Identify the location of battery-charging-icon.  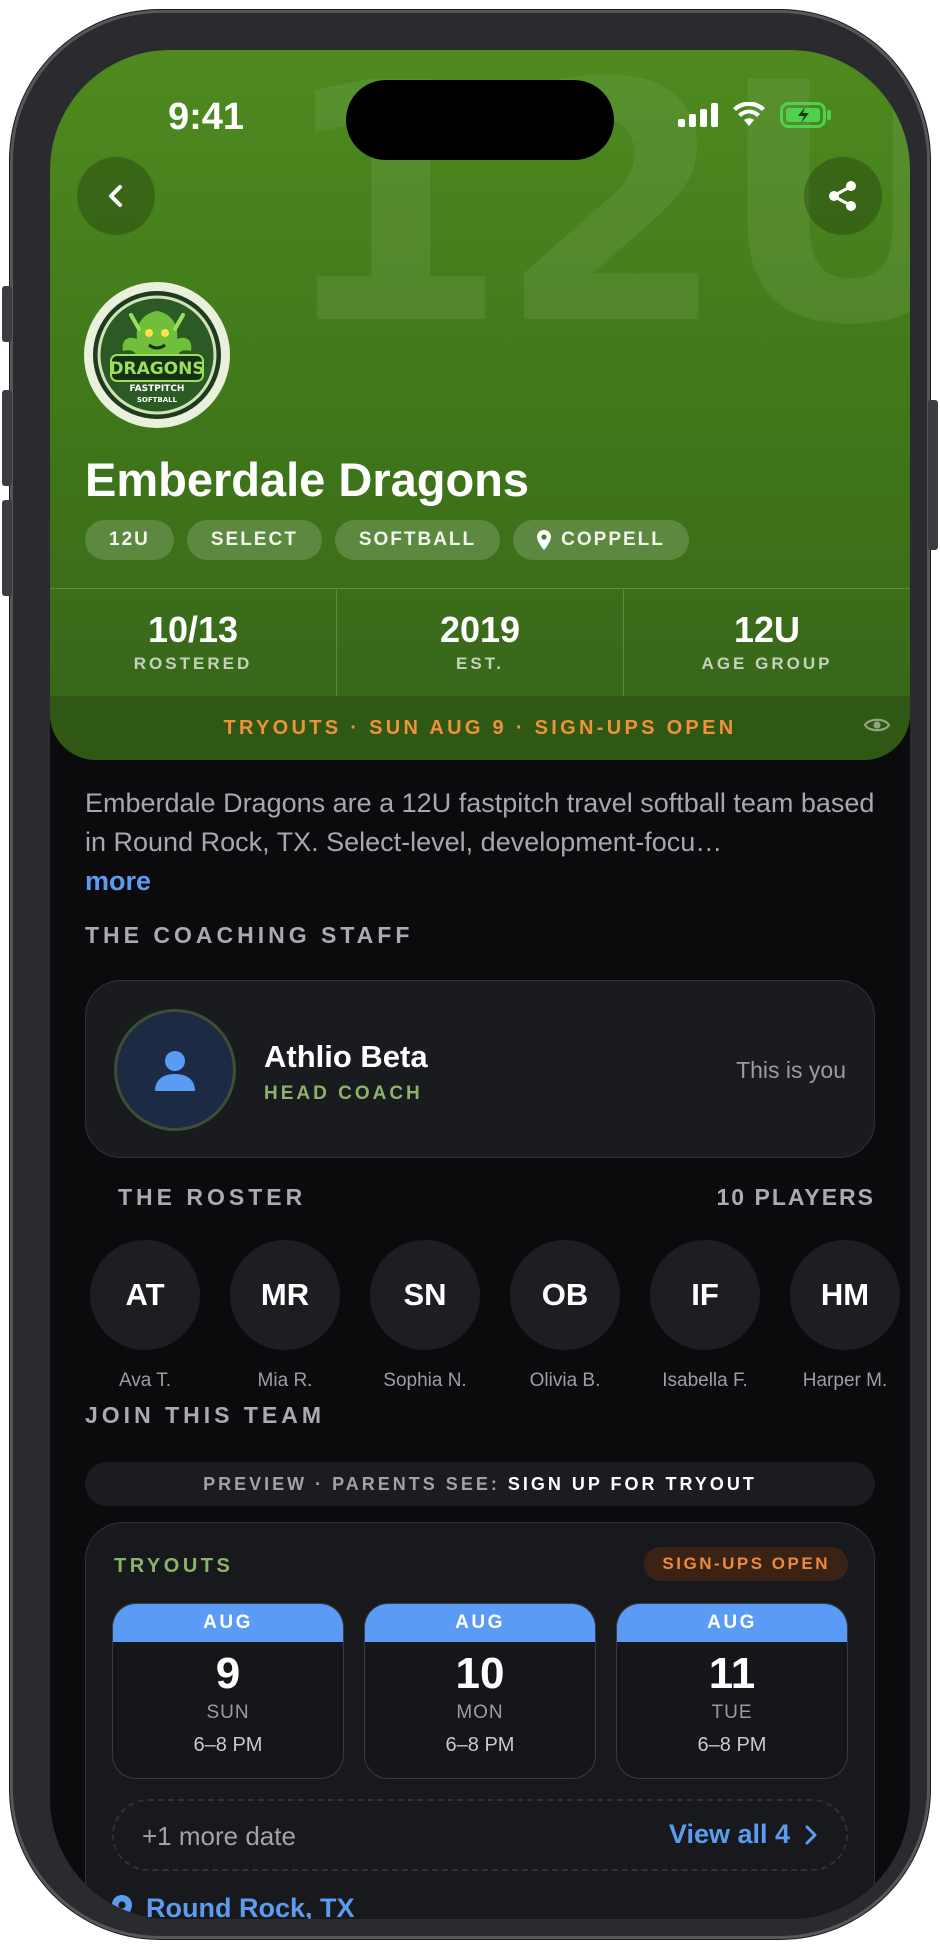
(805, 115).